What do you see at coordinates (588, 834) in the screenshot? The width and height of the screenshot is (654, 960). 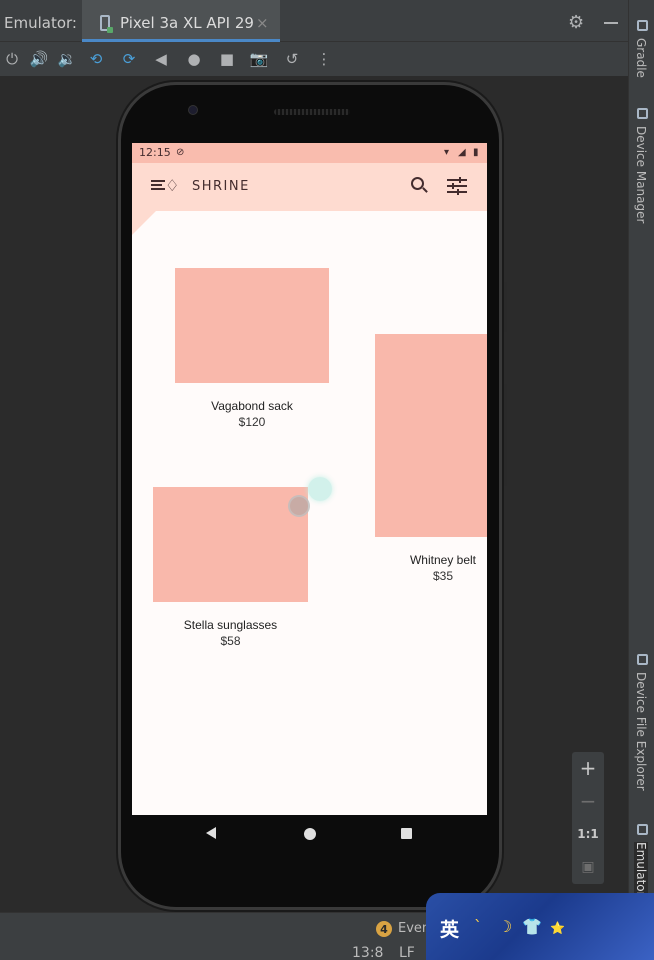 I see `actual-size-button: 1:1` at bounding box center [588, 834].